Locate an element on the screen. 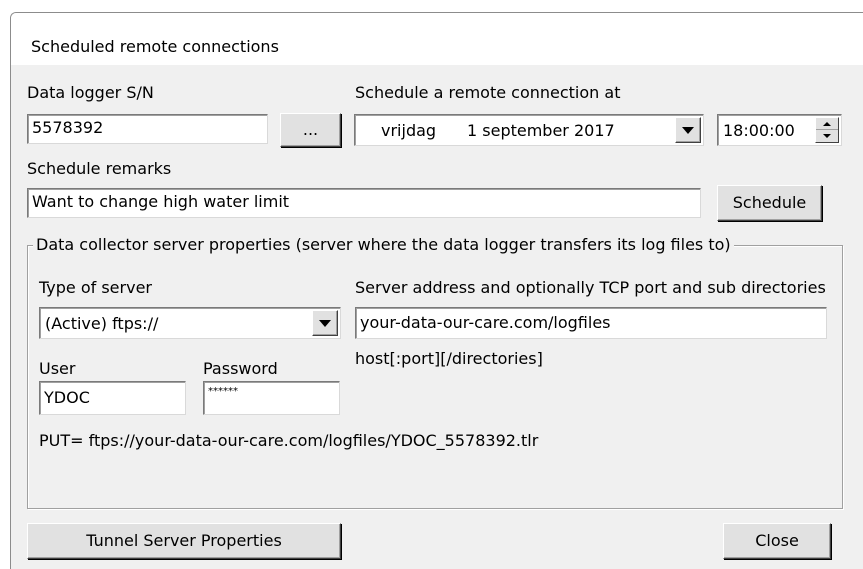 Image resolution: width=863 pixels, height=569 pixels. time-up-button is located at coordinates (827, 124).